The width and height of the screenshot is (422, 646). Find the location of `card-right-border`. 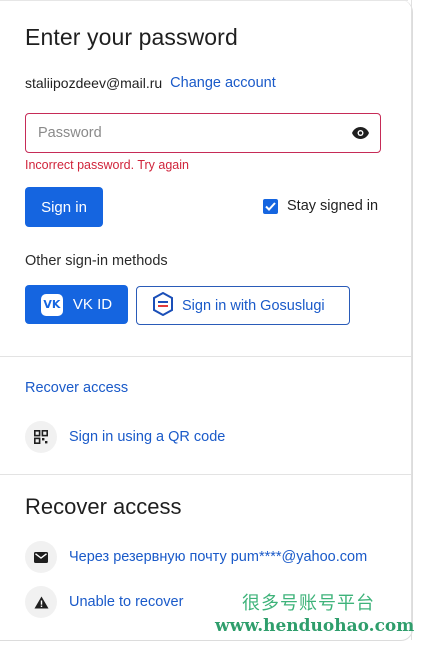

card-right-border is located at coordinates (411, 320).